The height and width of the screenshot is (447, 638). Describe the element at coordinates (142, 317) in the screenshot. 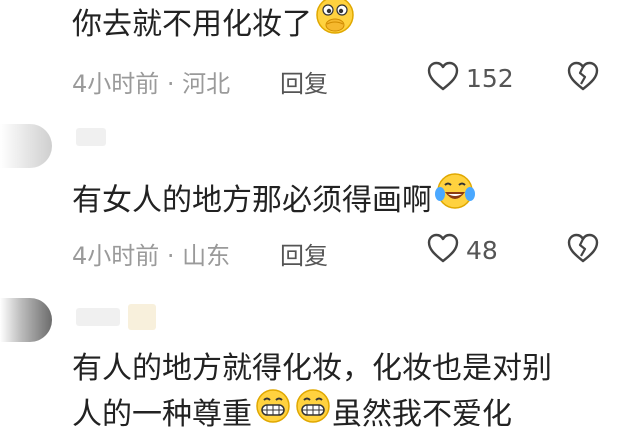

I see `username-badge` at that location.